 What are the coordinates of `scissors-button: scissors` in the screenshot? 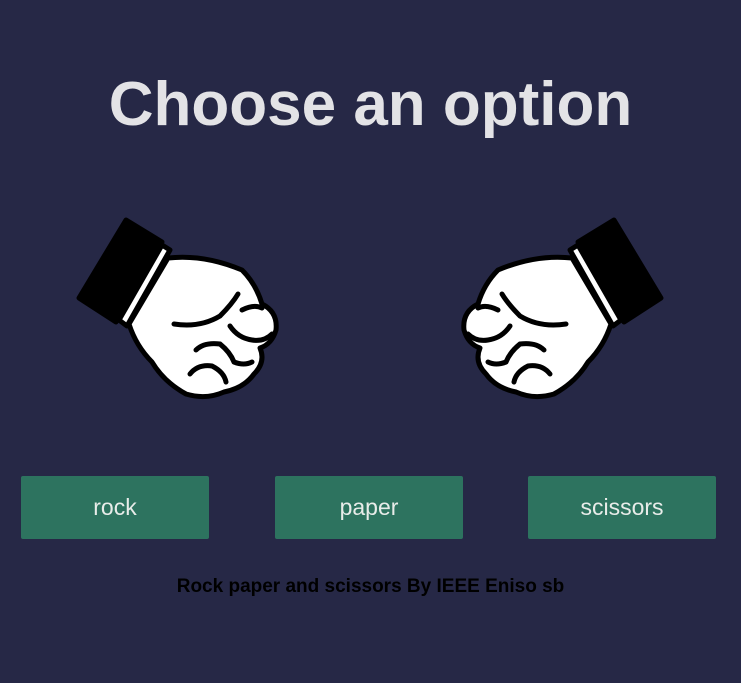 It's located at (622, 507).